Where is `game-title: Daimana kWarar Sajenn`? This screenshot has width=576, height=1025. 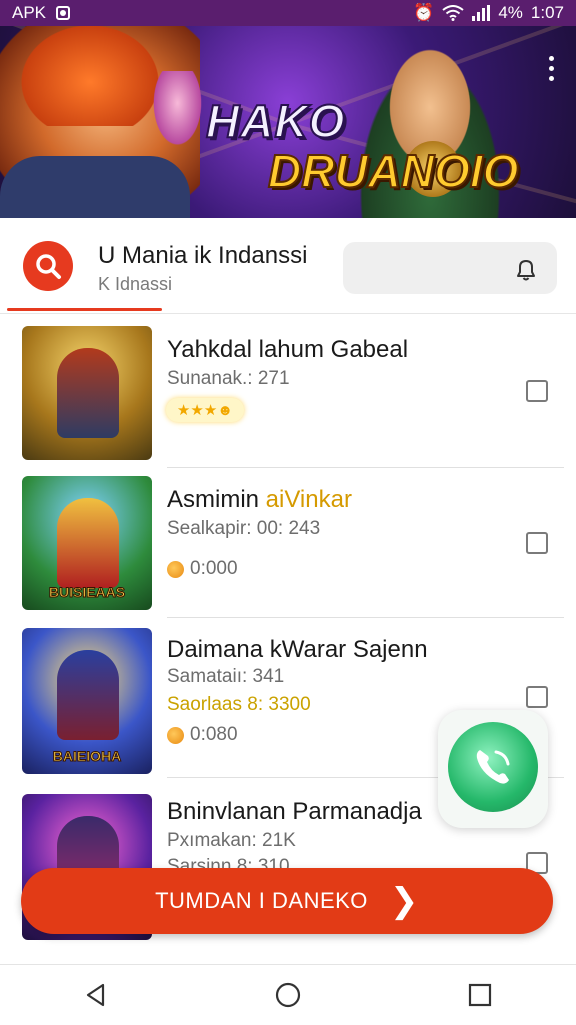
game-title: Daimana kWarar Sajenn is located at coordinates (297, 649).